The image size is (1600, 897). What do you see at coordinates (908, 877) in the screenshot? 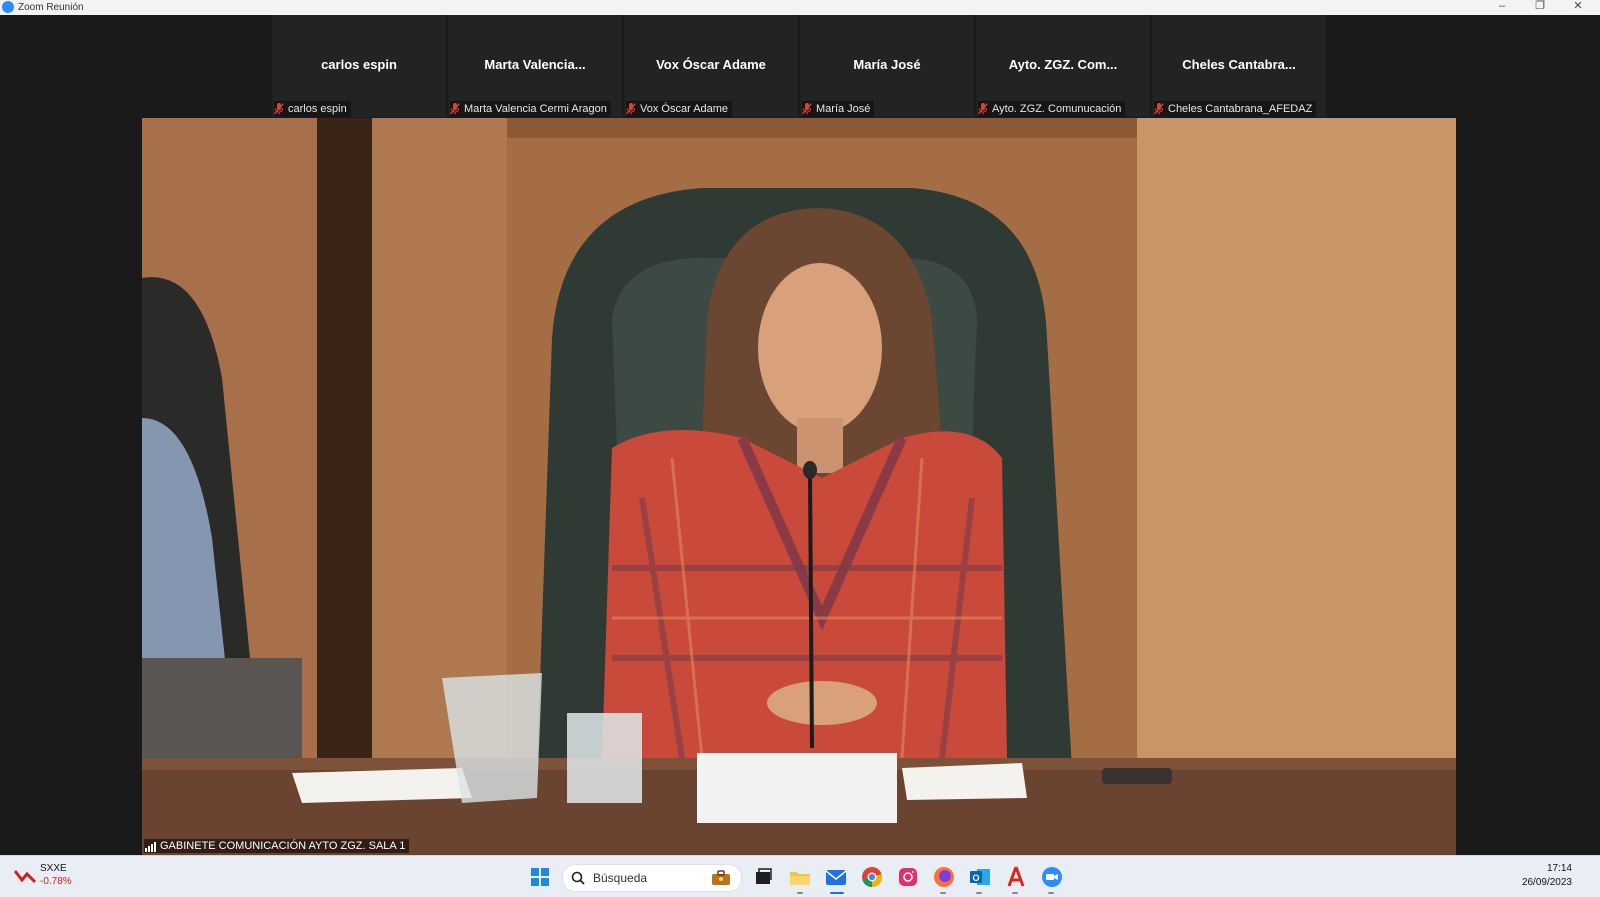
I see `instagram-icon` at bounding box center [908, 877].